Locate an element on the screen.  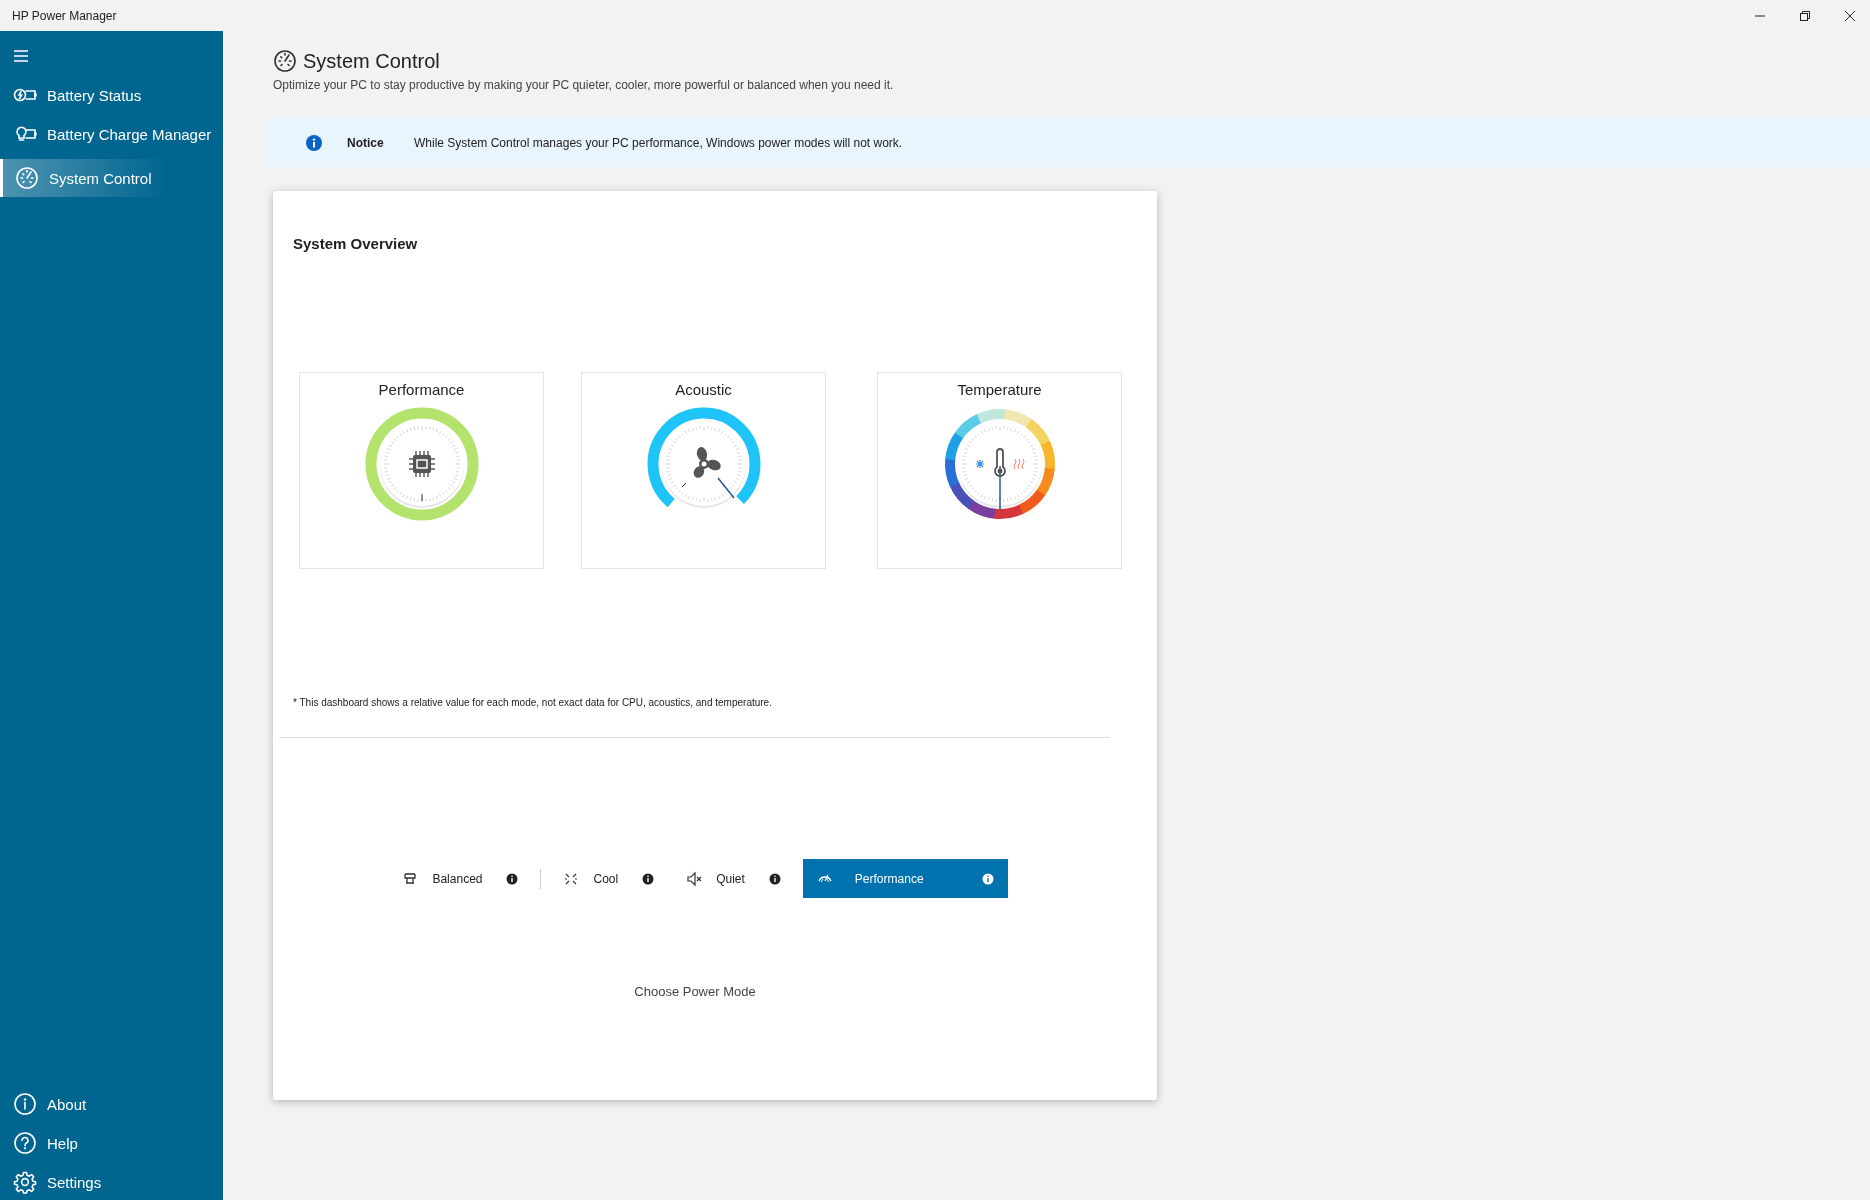
notice-label: Notice is located at coordinates (366, 142).